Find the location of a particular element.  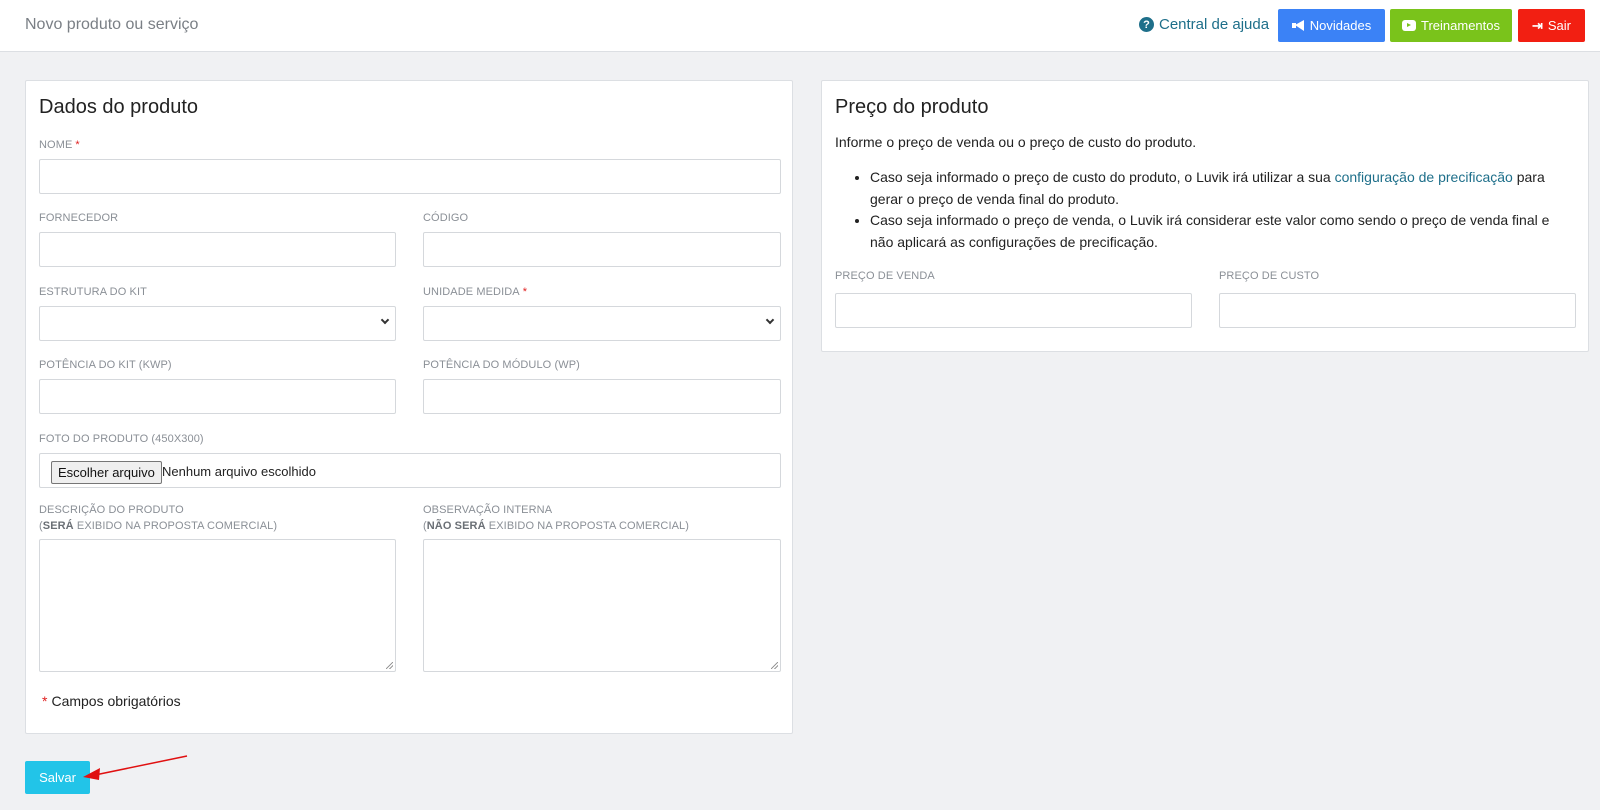

sign-out-icon: ⇥ is located at coordinates (1537, 25).